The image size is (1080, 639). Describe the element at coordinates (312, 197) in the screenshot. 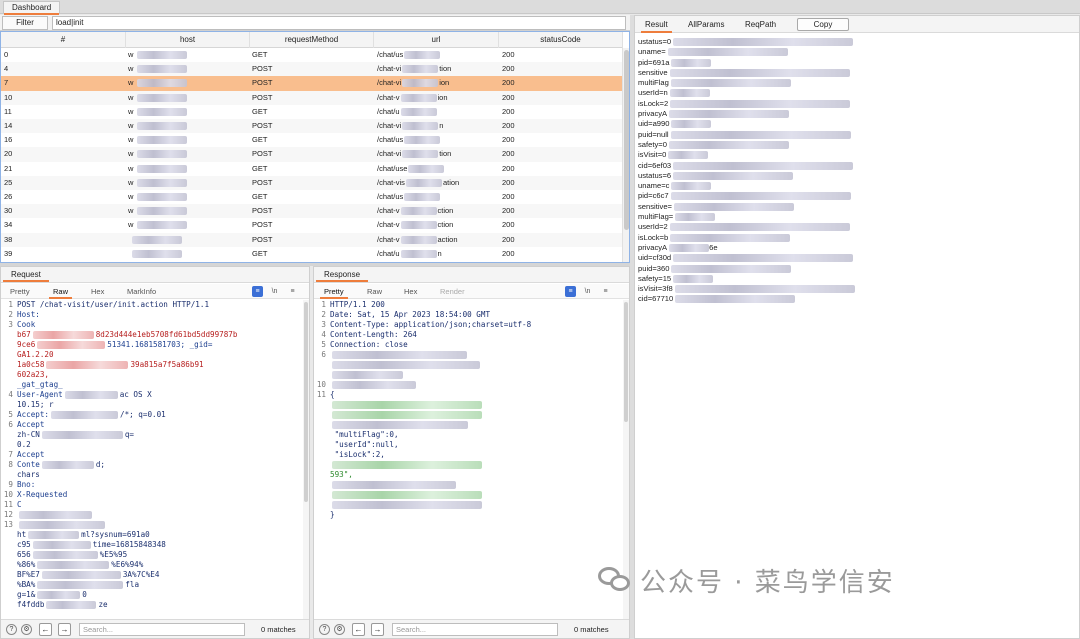

I see `table-row: 26 w GET/chat/us 200` at that location.